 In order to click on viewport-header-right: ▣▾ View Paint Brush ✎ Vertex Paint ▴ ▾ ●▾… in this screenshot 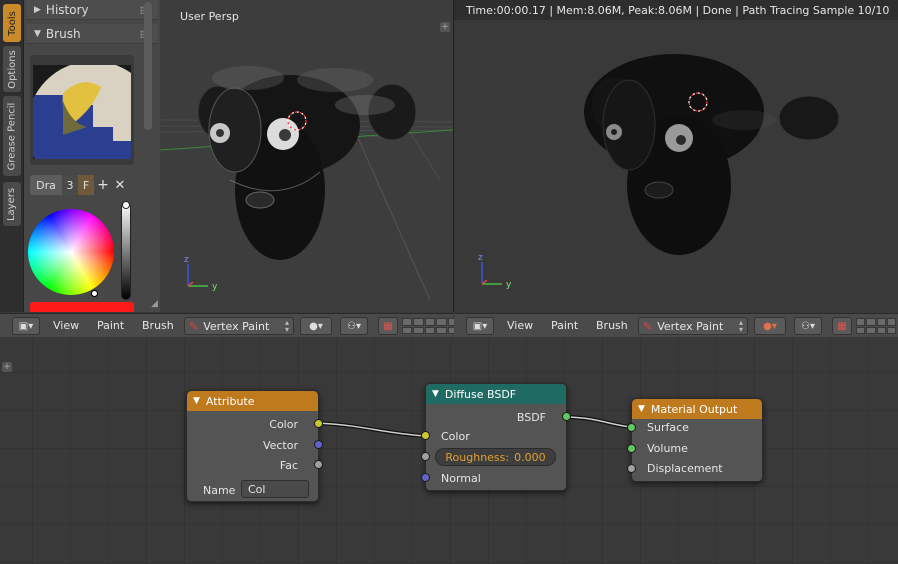, I will do `click(676, 325)`.